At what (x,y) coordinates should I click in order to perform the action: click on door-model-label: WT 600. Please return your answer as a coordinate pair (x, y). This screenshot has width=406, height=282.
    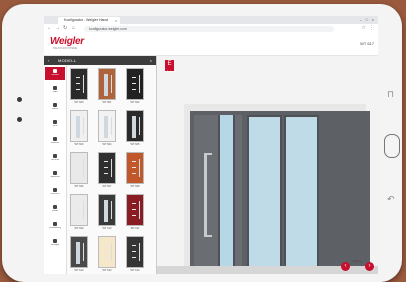
    Looking at the image, I should click on (79, 102).